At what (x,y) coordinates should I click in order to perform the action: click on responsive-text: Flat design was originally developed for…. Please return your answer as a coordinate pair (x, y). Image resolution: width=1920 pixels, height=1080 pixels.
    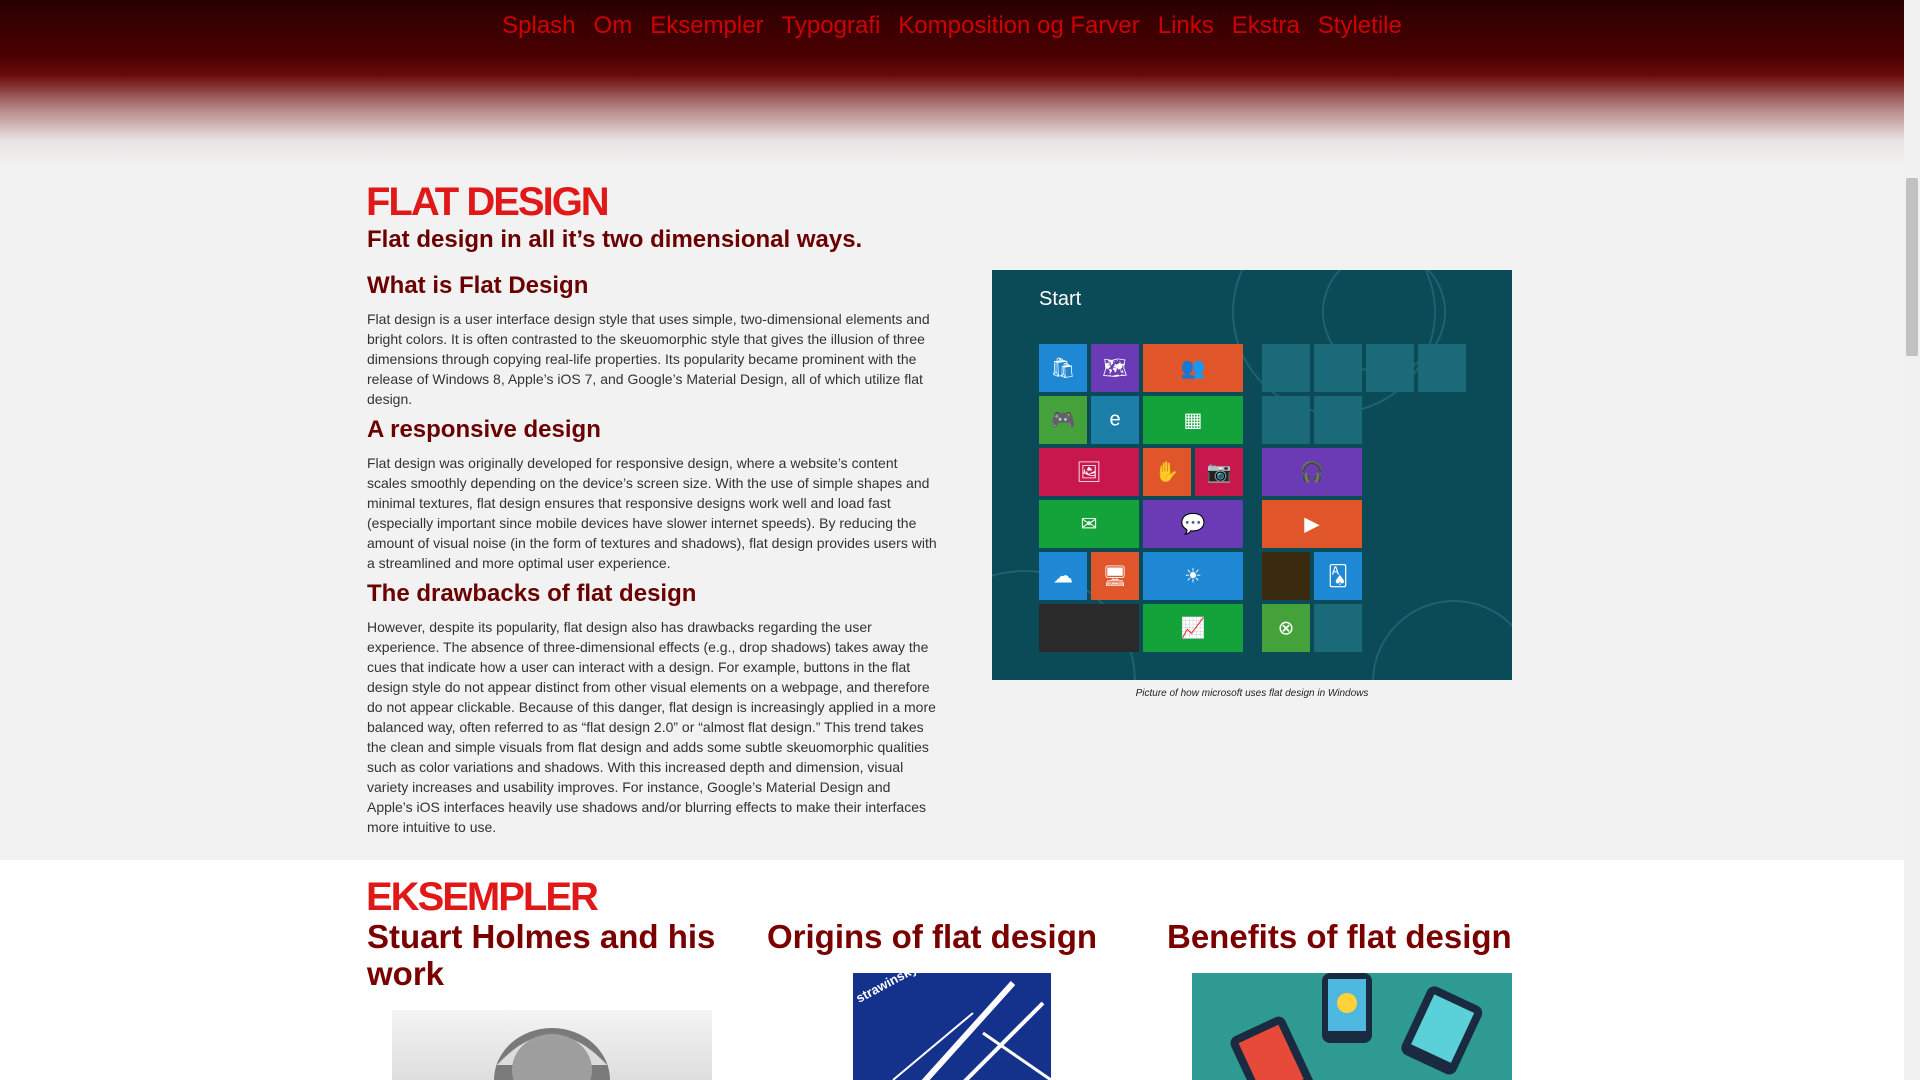
    Looking at the image, I should click on (652, 513).